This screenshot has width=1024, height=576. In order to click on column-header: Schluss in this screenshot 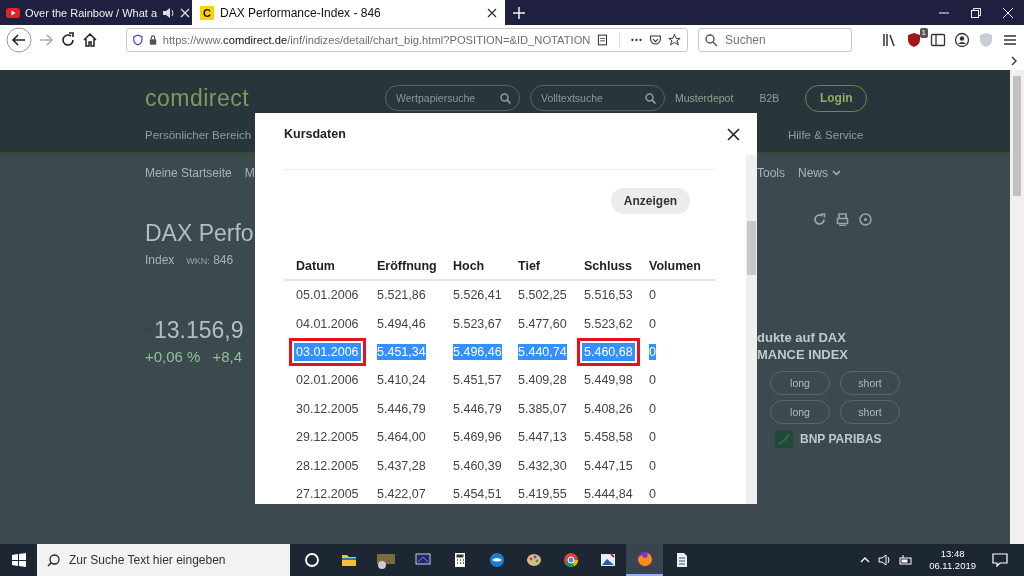, I will do `click(608, 265)`.